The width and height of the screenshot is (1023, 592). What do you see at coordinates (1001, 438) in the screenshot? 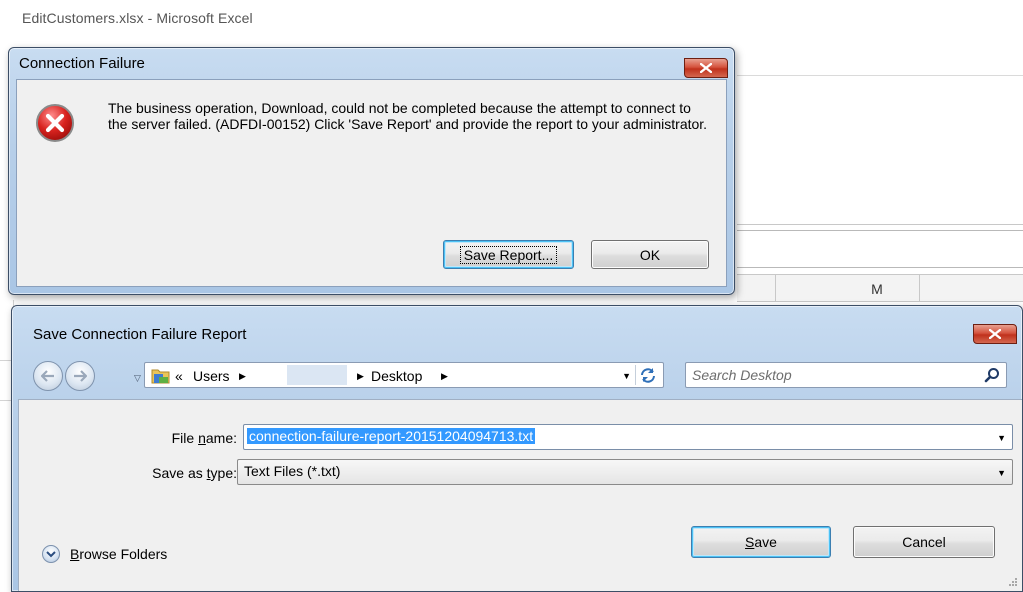
I see `file-name-dropdown-icon: ▼` at bounding box center [1001, 438].